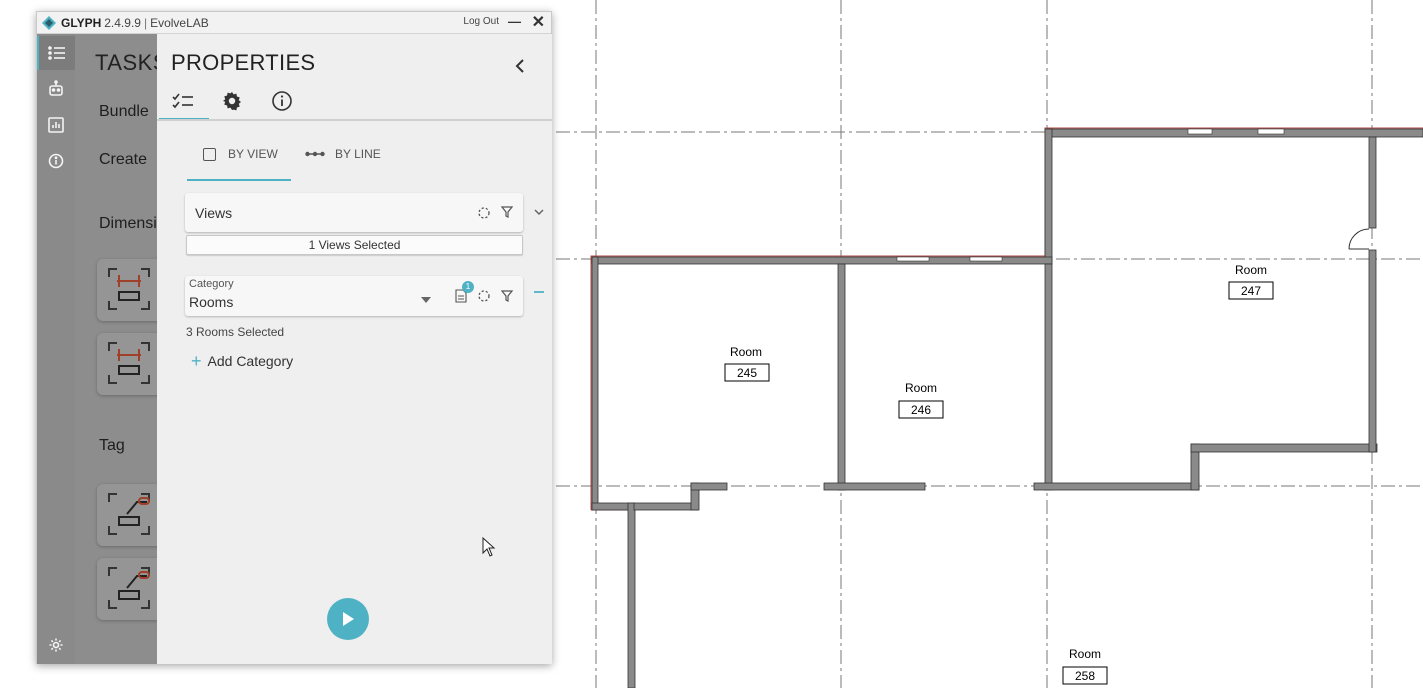 The width and height of the screenshot is (1423, 688). I want to click on tab-settings, so click(232, 101).